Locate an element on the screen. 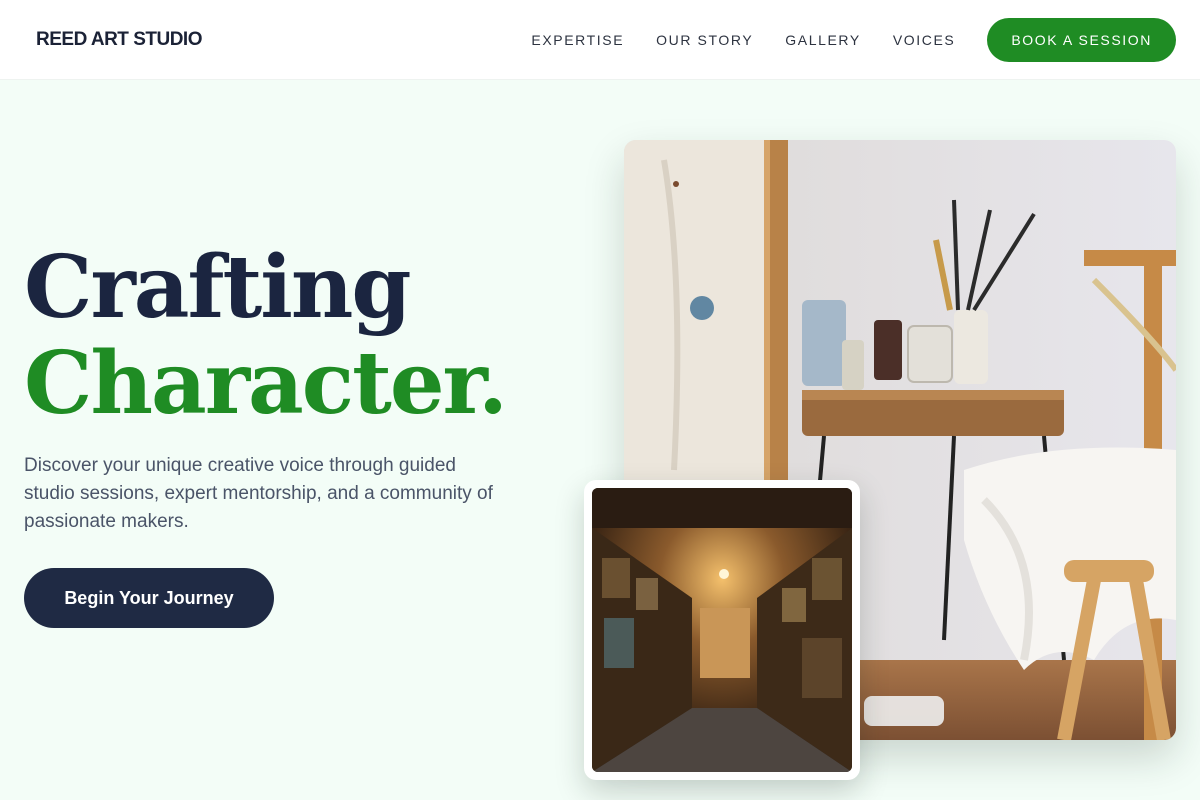 The image size is (1200, 800). book-session-button: BOOK A SESSION is located at coordinates (1081, 39).